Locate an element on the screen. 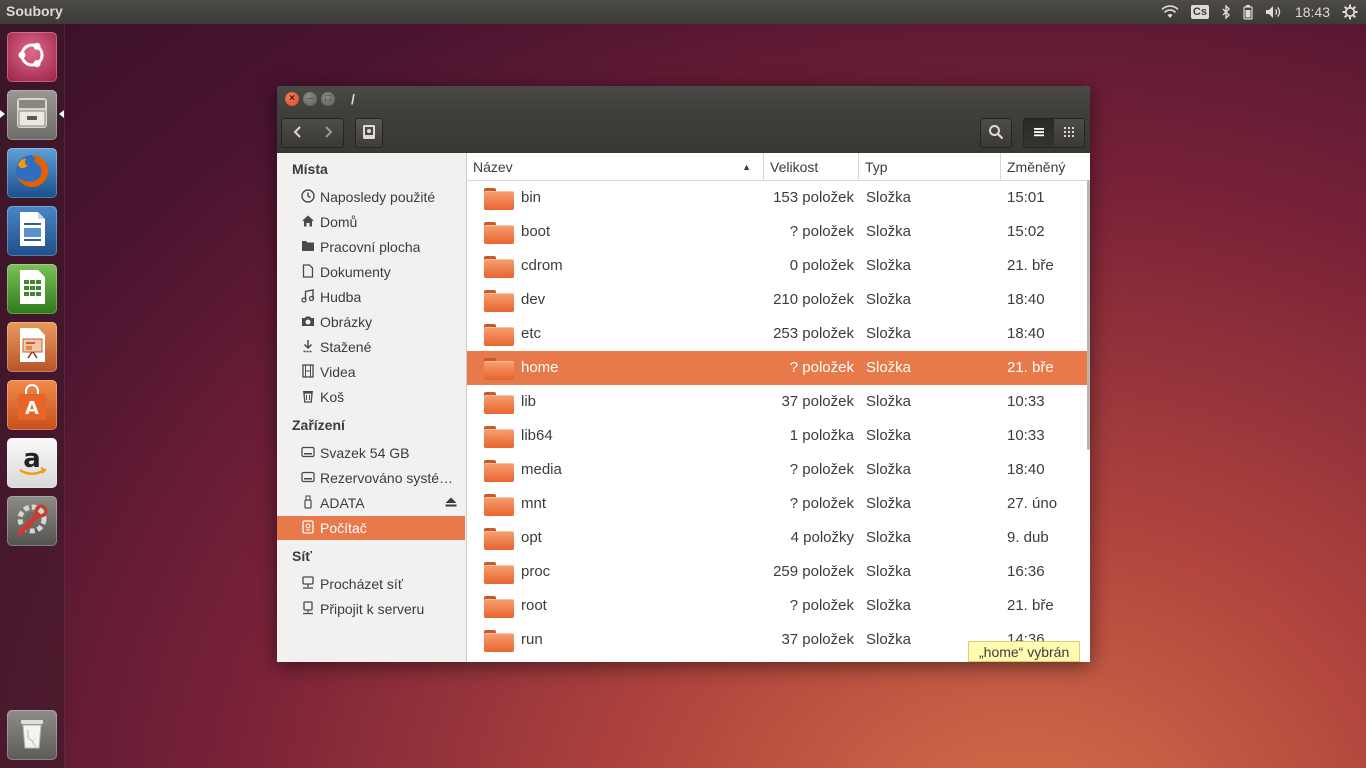 The image size is (1366, 768). section-heading-places: Místa is located at coordinates (310, 169).